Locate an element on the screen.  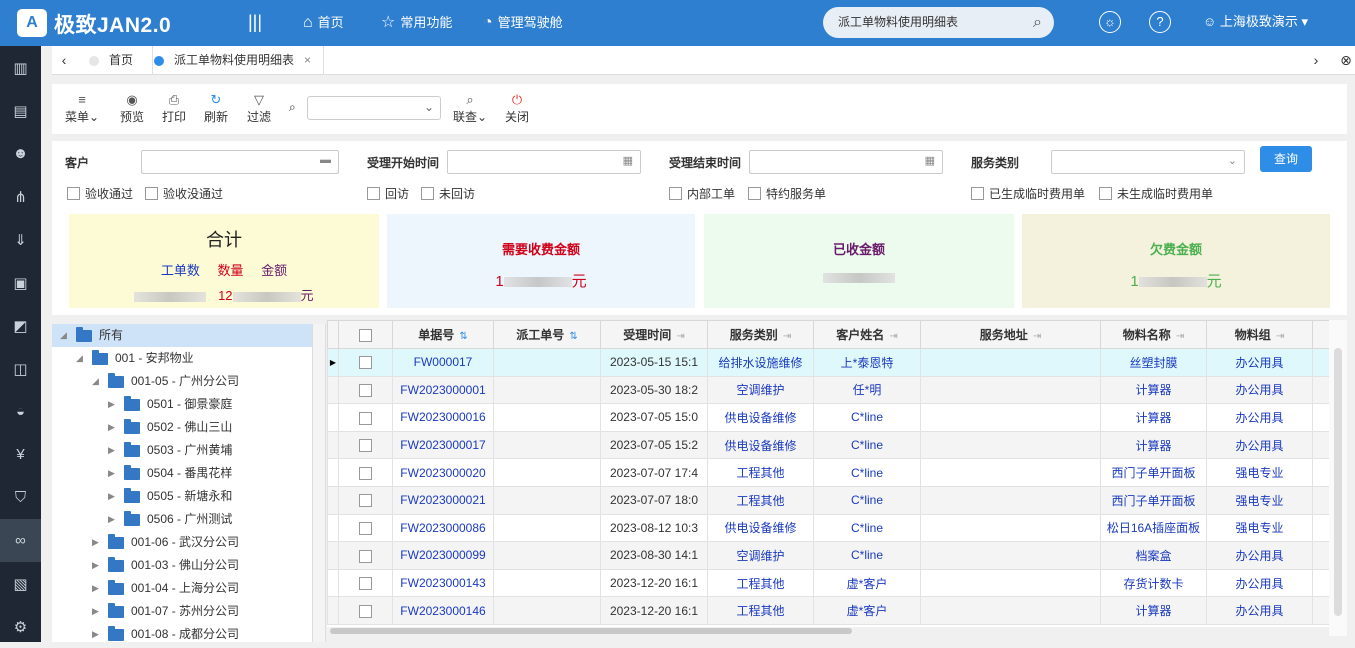
toolbar-search-icon: ⌕ is located at coordinates (292, 107).